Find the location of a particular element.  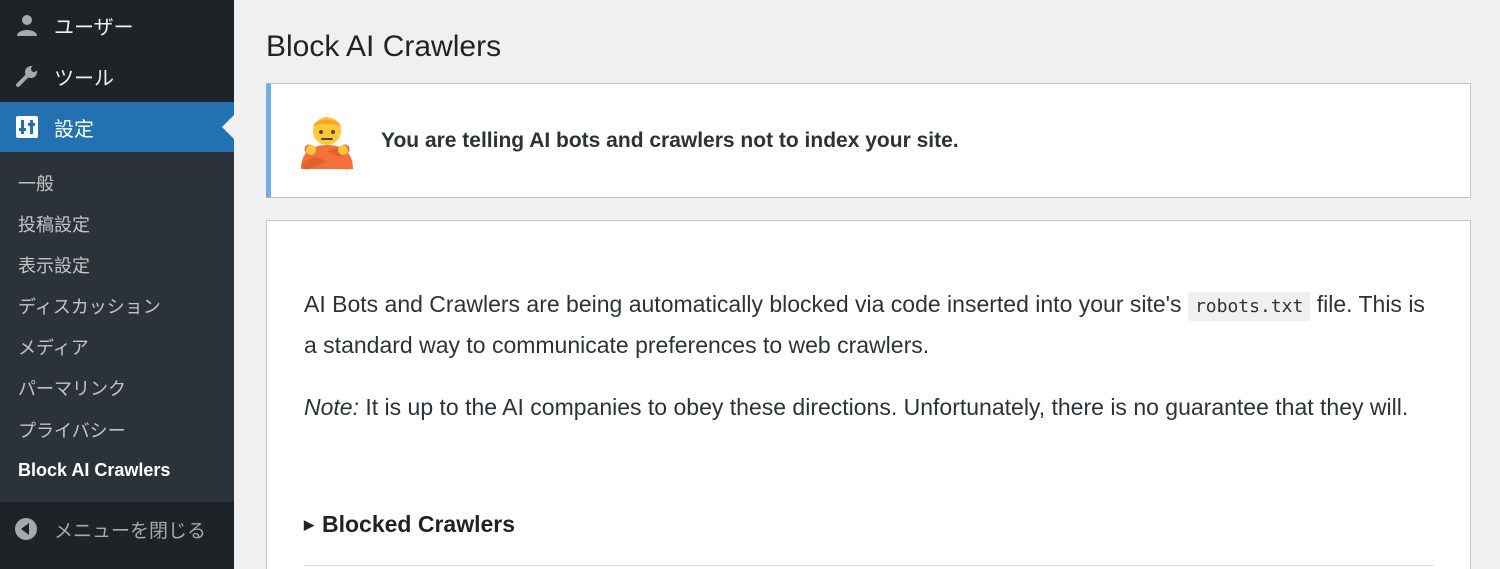

menu-item-label: 設定 is located at coordinates (74, 128).